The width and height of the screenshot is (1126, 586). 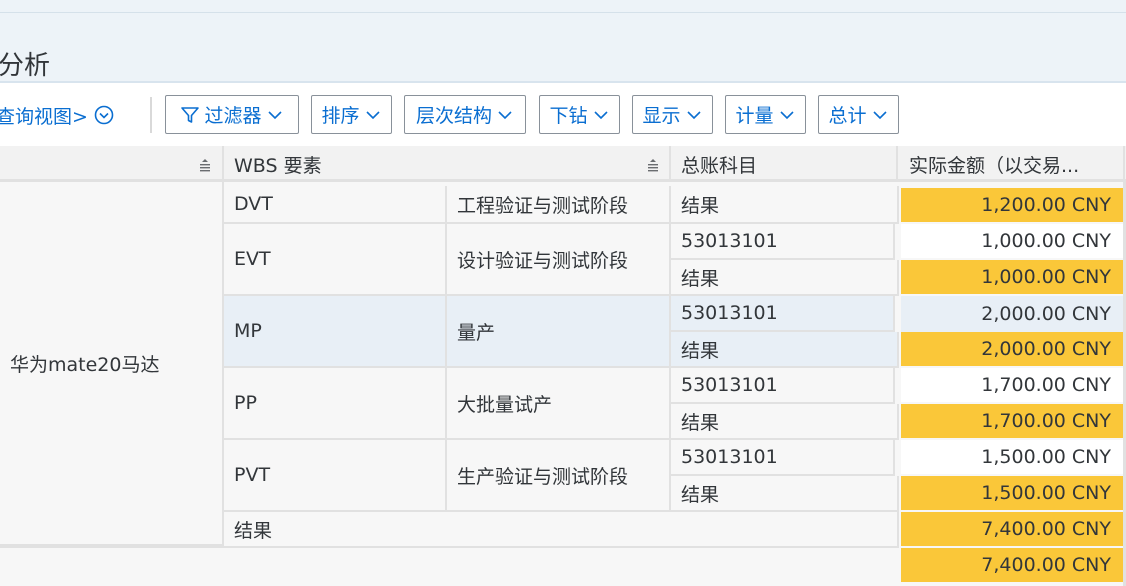 What do you see at coordinates (561, 530) in the screenshot?
I see `project-result-cell: 结果` at bounding box center [561, 530].